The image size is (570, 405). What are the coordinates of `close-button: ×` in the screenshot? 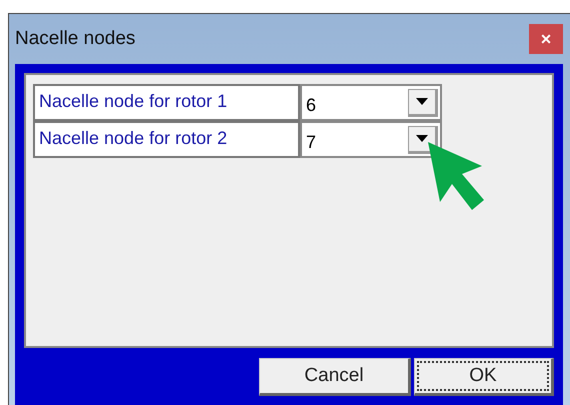 It's located at (546, 39).